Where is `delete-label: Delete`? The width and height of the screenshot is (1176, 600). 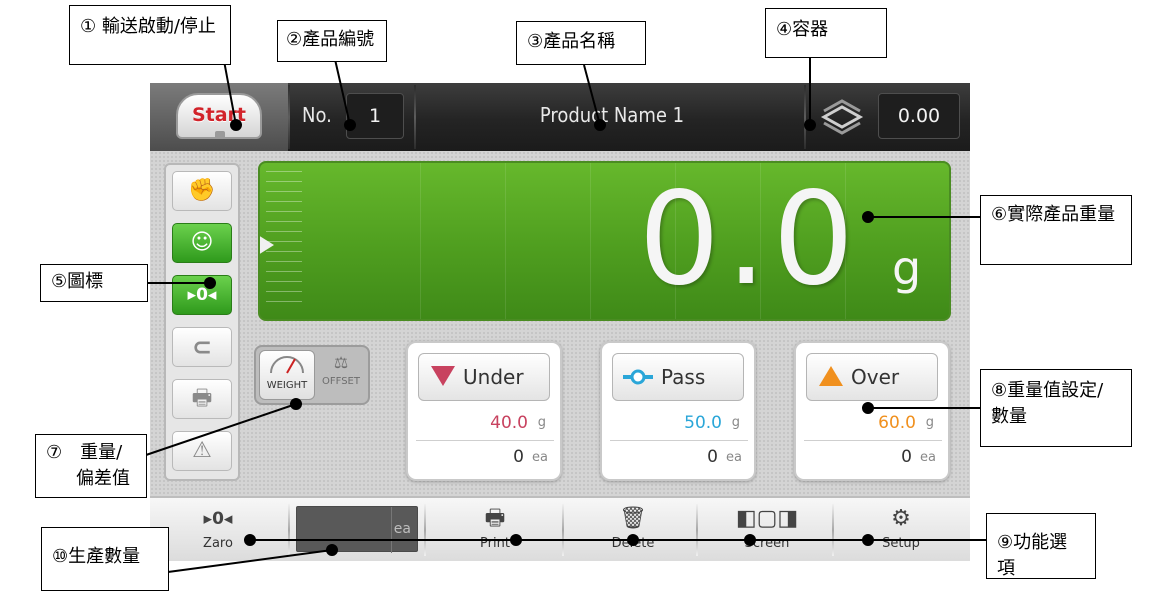
delete-label: Delete is located at coordinates (633, 543).